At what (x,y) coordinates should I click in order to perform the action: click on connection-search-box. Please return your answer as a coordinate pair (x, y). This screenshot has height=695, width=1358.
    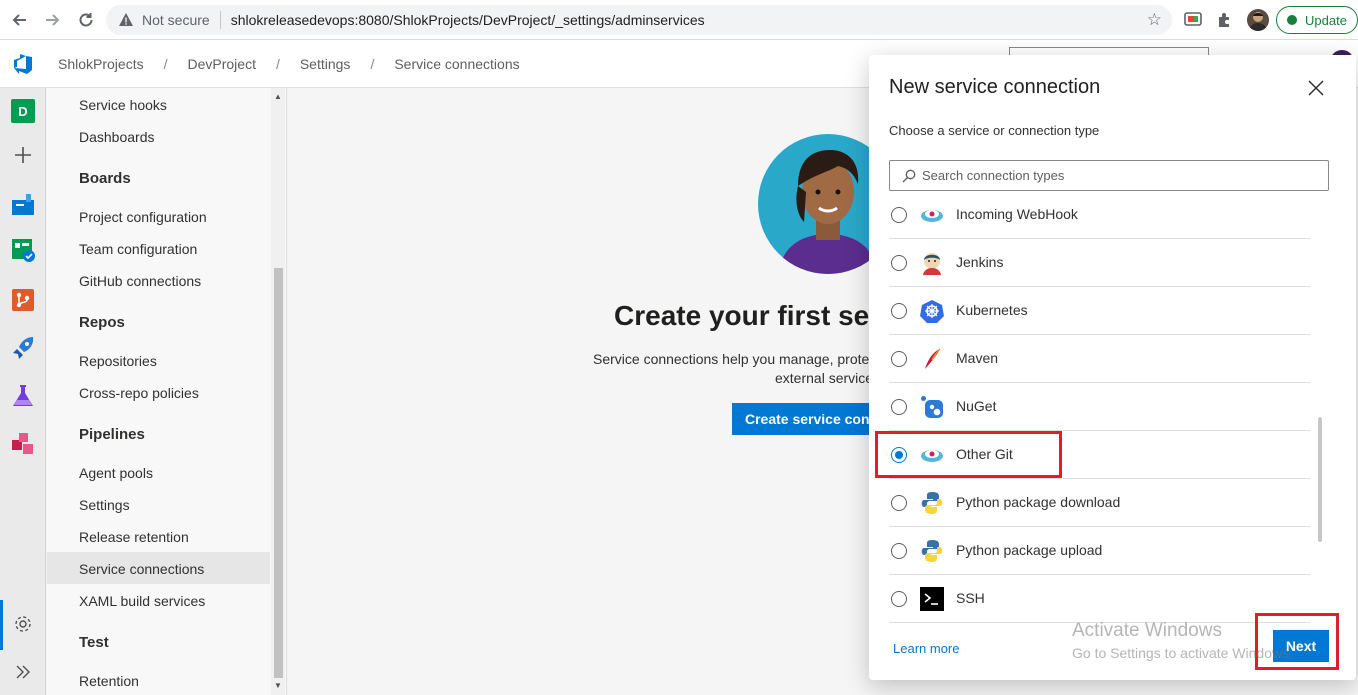
    Looking at the image, I should click on (1109, 175).